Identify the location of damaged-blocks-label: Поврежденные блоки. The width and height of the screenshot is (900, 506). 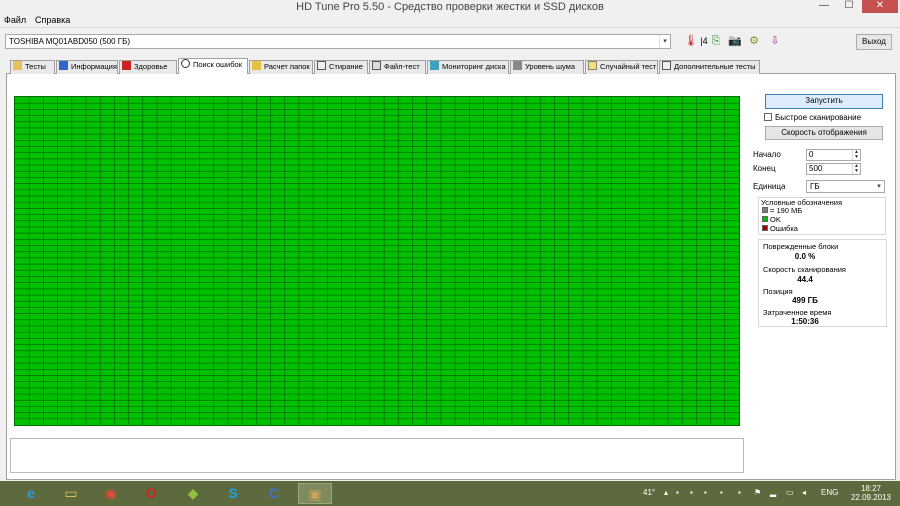
(801, 246).